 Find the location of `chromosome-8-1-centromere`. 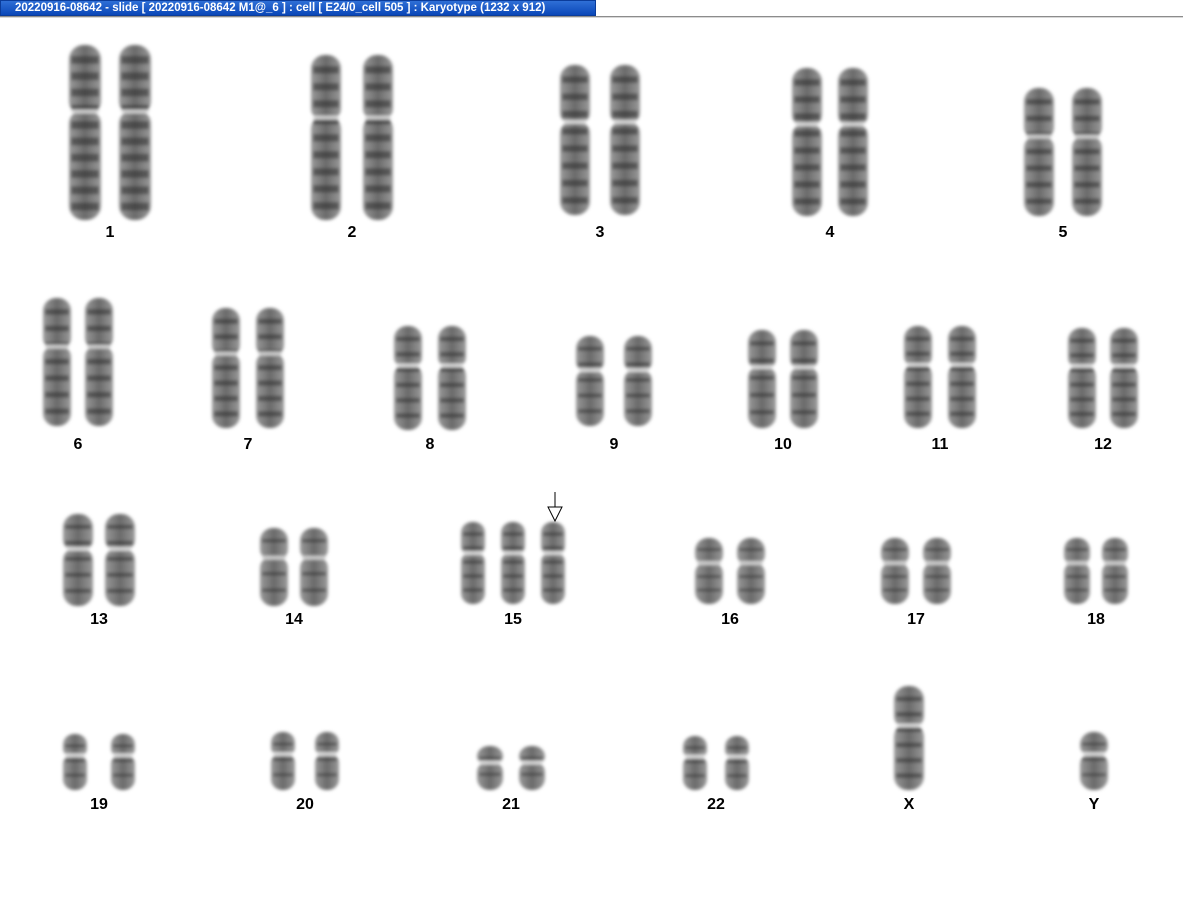

chromosome-8-1-centromere is located at coordinates (408, 365).